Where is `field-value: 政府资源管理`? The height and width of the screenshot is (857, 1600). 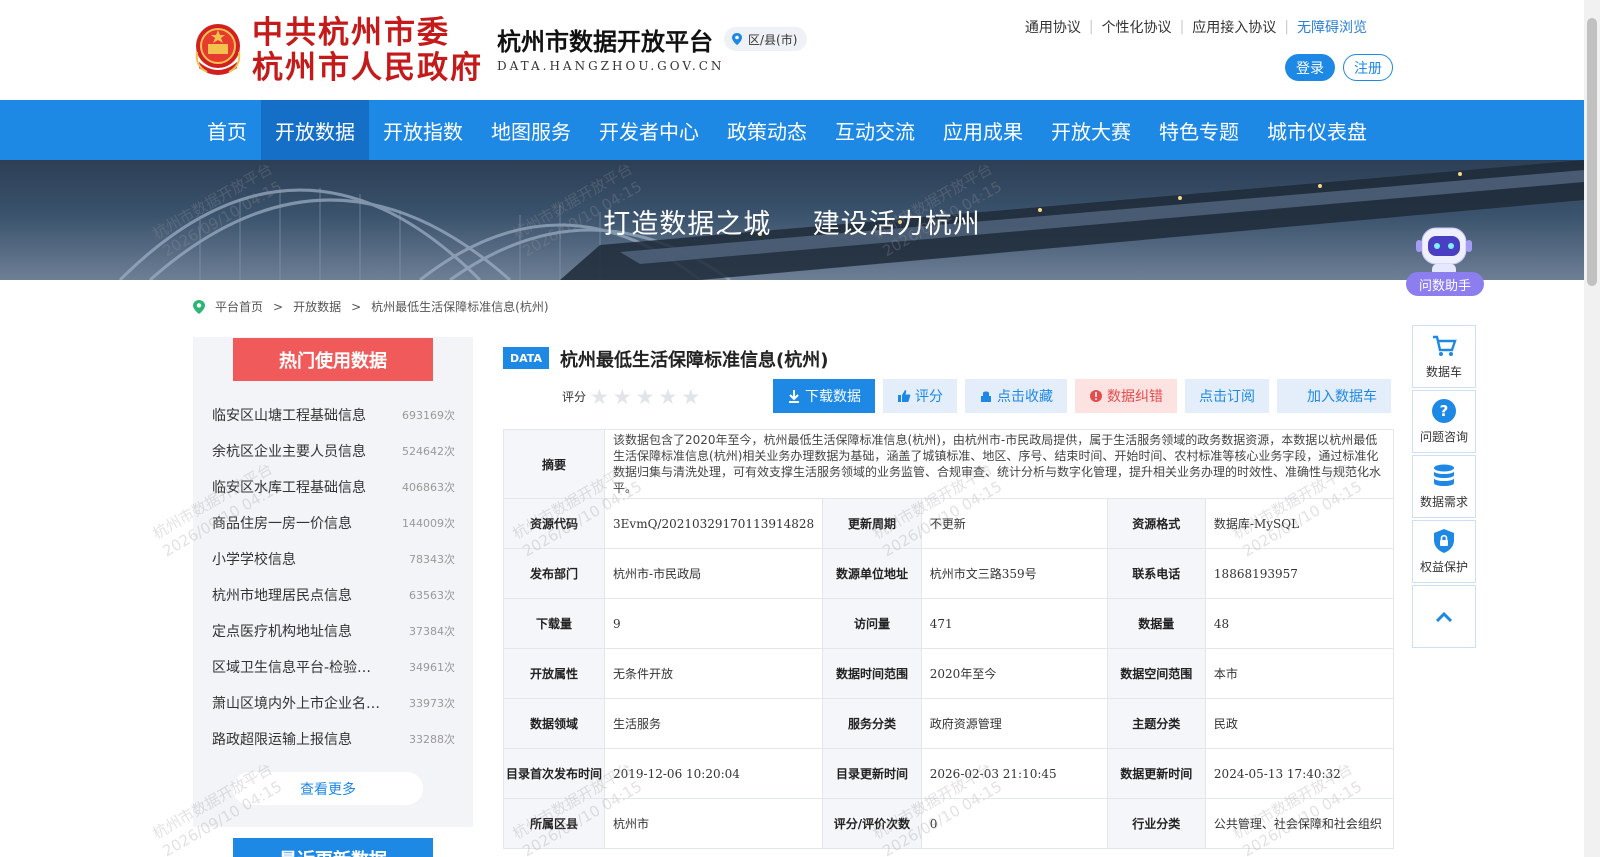
field-value: 政府资源管理 is located at coordinates (1014, 723).